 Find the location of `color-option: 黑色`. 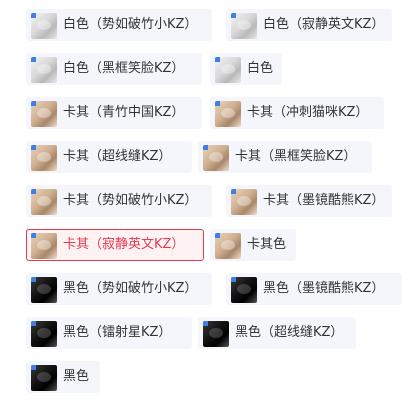

color-option: 黑色 is located at coordinates (63, 377).